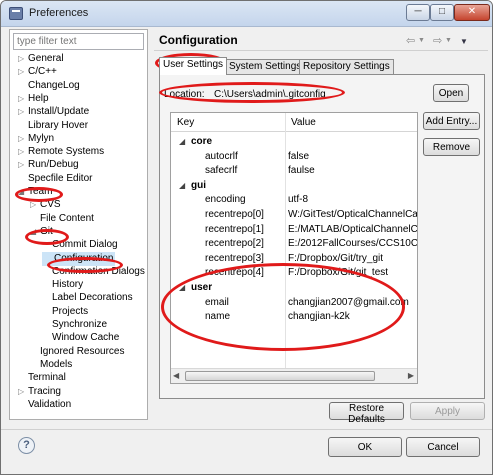 The width and height of the screenshot is (493, 475). I want to click on table-group-row: ◢ gui, so click(294, 186).